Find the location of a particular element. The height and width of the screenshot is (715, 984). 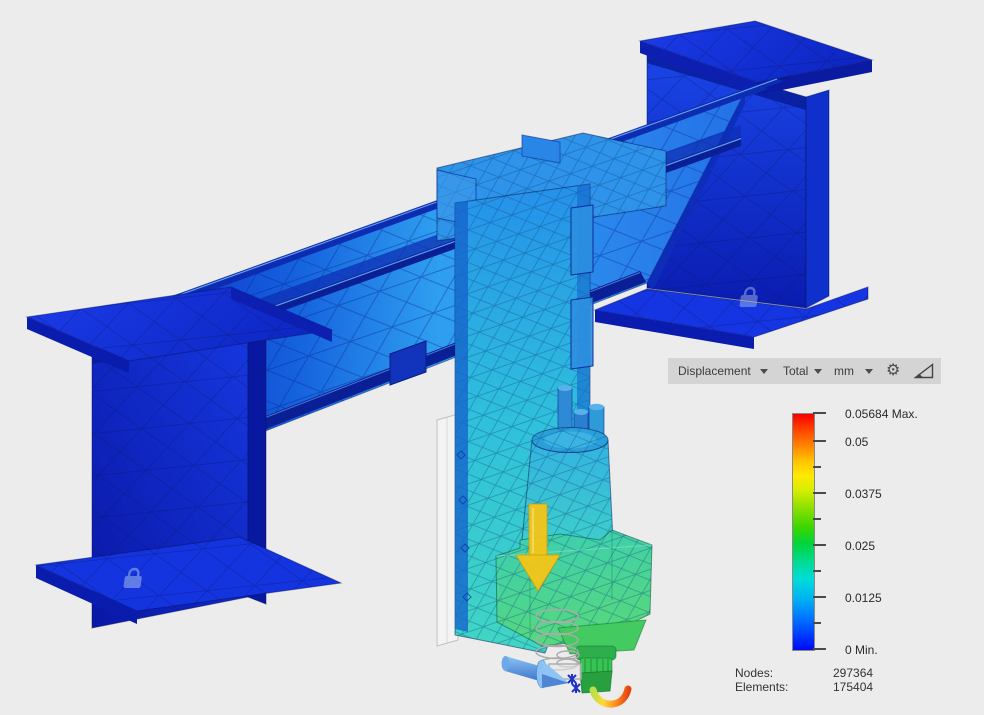

nodes-value: 297364 is located at coordinates (853, 673).